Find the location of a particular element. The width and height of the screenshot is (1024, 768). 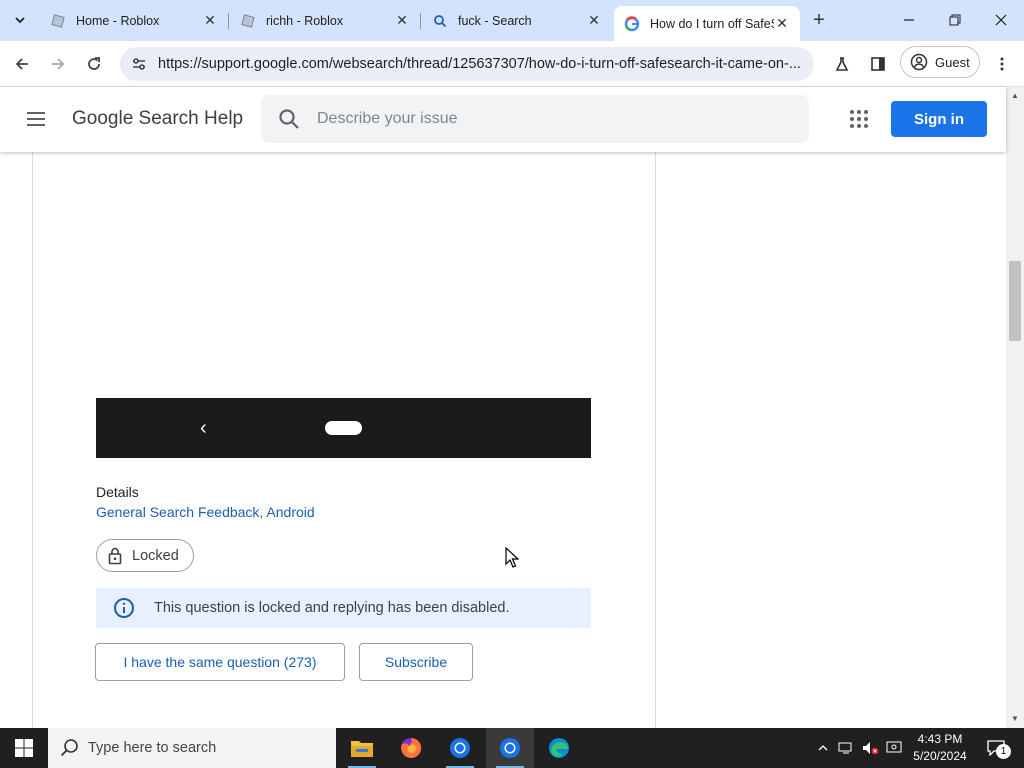

chevron-up-icon is located at coordinates (823, 748).